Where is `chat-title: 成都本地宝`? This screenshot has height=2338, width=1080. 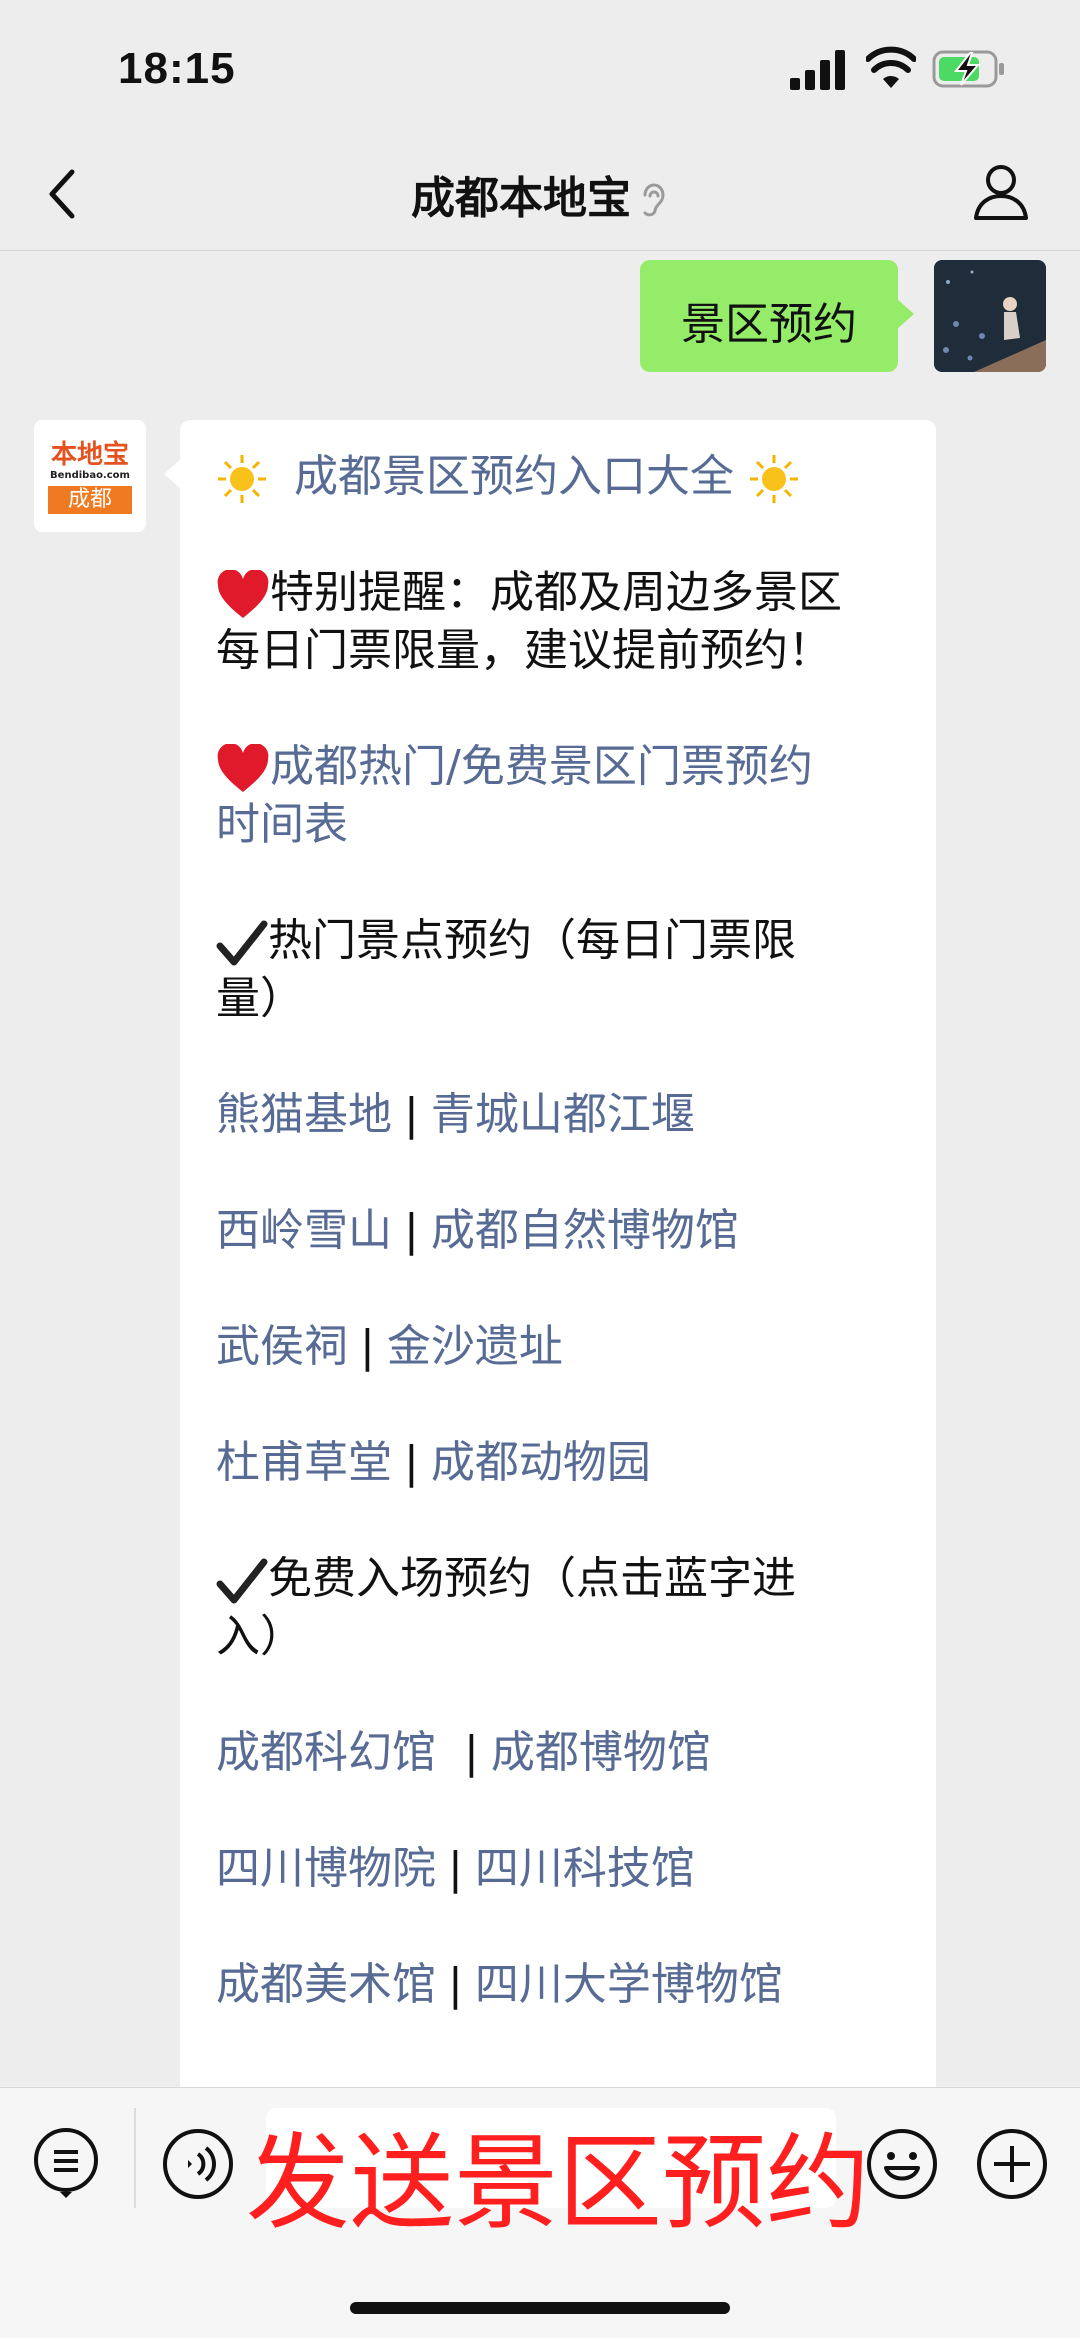 chat-title: 成都本地宝 is located at coordinates (540, 194).